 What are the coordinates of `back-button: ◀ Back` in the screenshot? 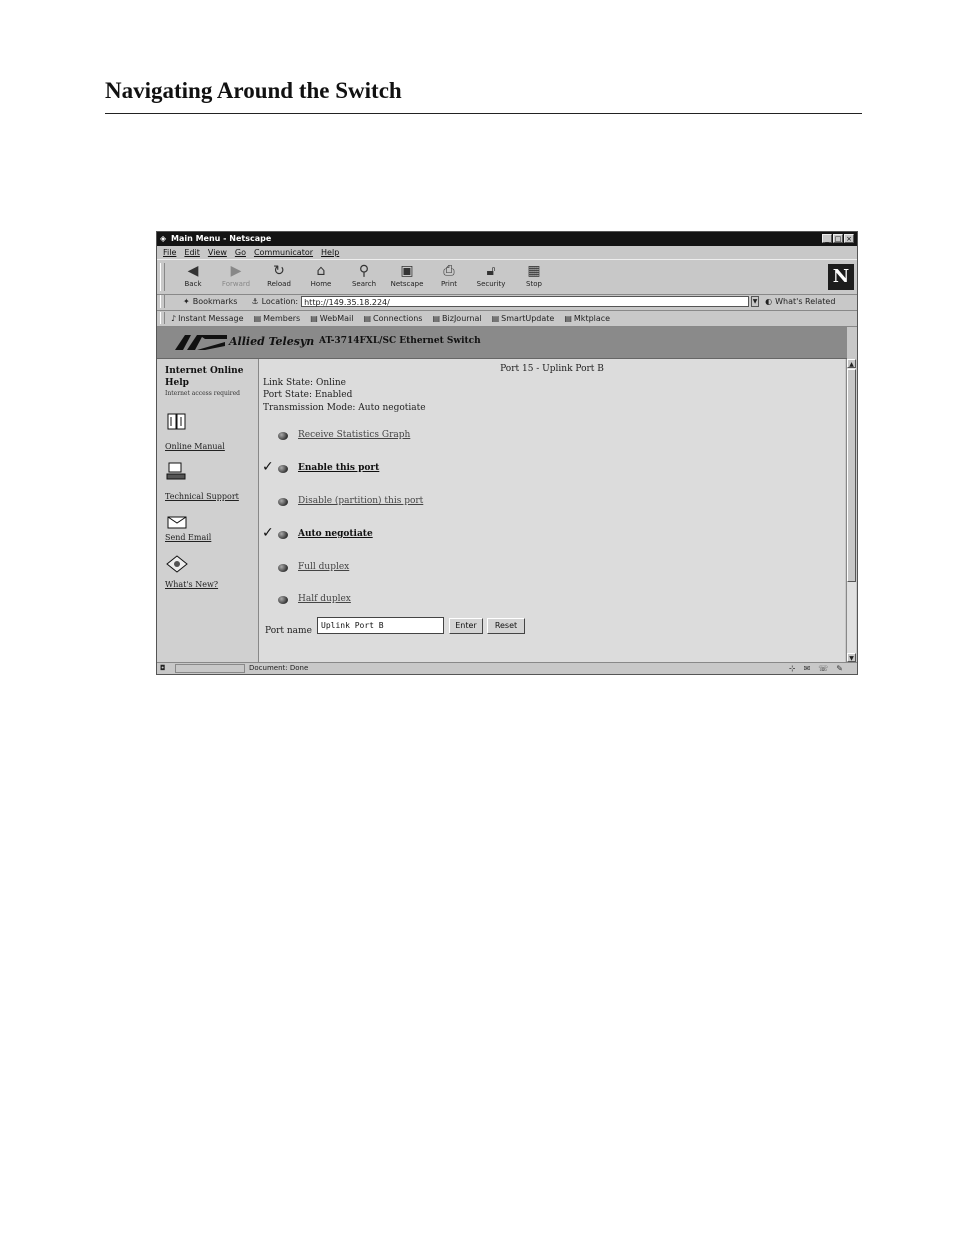 It's located at (193, 277).